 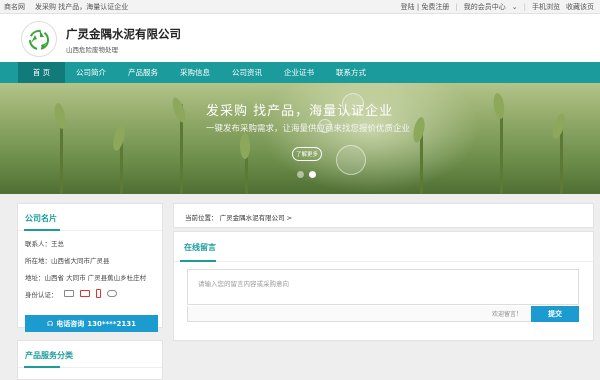 What do you see at coordinates (91, 72) in the screenshot?
I see `nav-about: 公司简介` at bounding box center [91, 72].